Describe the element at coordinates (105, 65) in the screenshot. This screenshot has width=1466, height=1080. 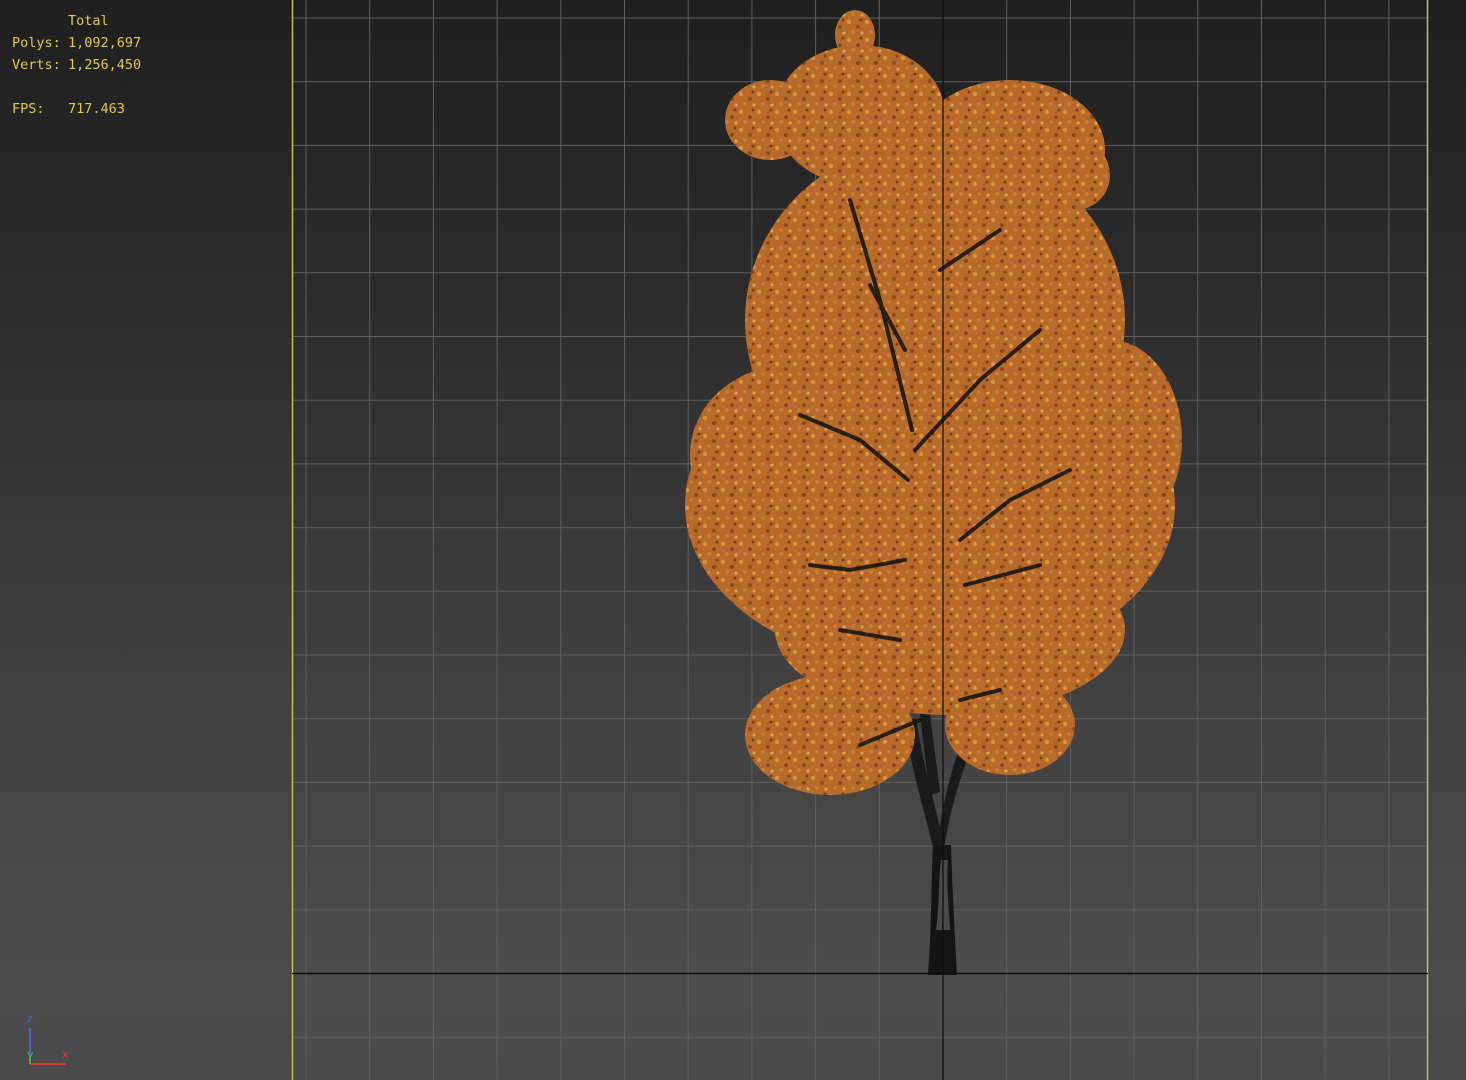
I see `verts-value: 1,256,450` at that location.